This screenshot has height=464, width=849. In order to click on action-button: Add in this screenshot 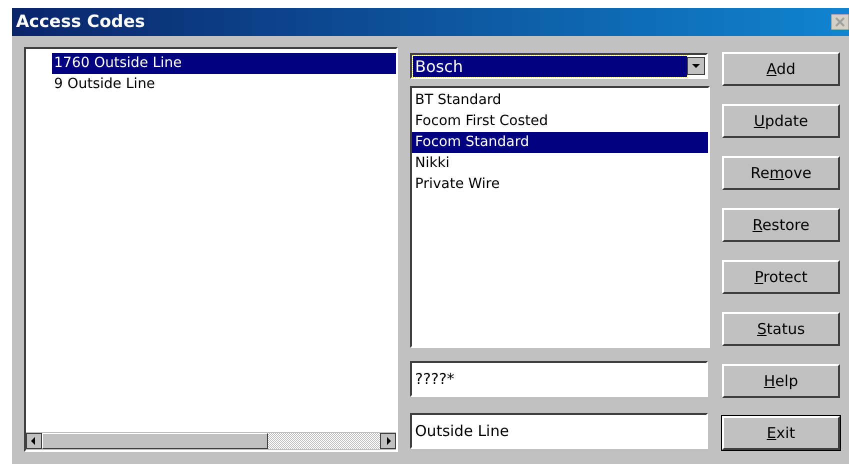, I will do `click(781, 69)`.